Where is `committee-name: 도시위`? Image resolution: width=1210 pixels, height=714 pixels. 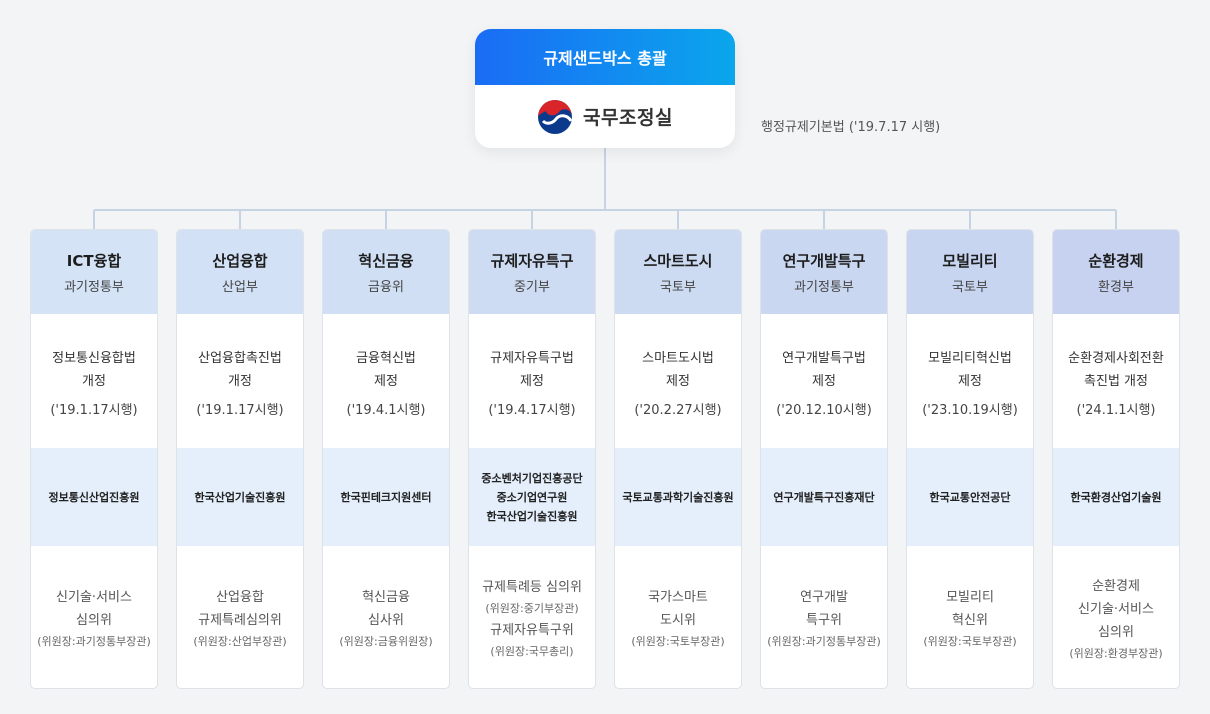
committee-name: 도시위 is located at coordinates (678, 620).